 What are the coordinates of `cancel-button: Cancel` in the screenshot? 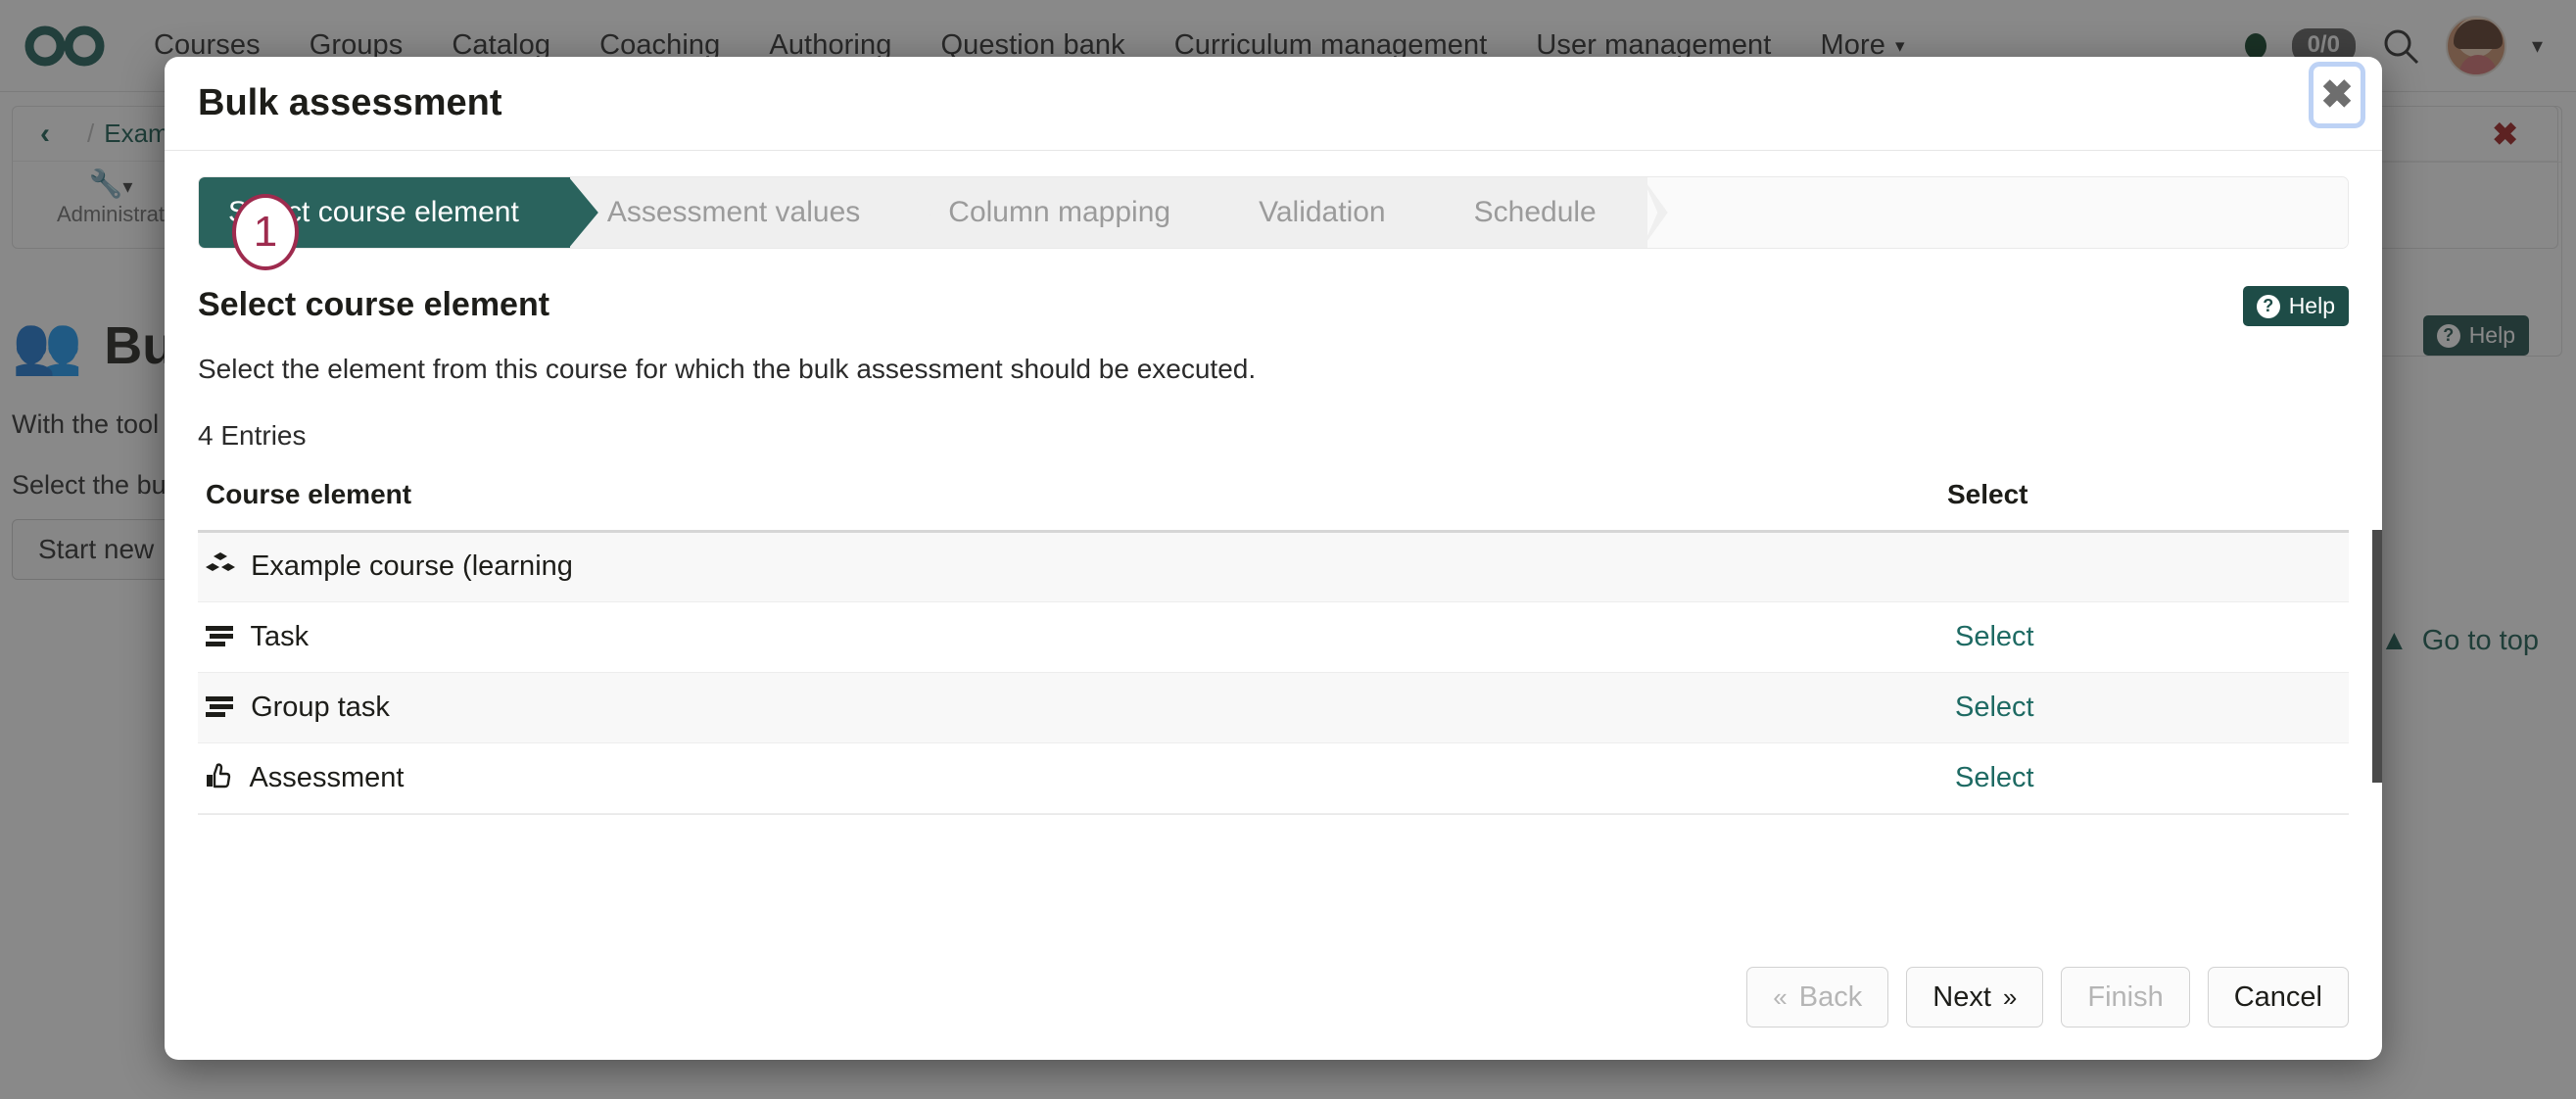 It's located at (2278, 997).